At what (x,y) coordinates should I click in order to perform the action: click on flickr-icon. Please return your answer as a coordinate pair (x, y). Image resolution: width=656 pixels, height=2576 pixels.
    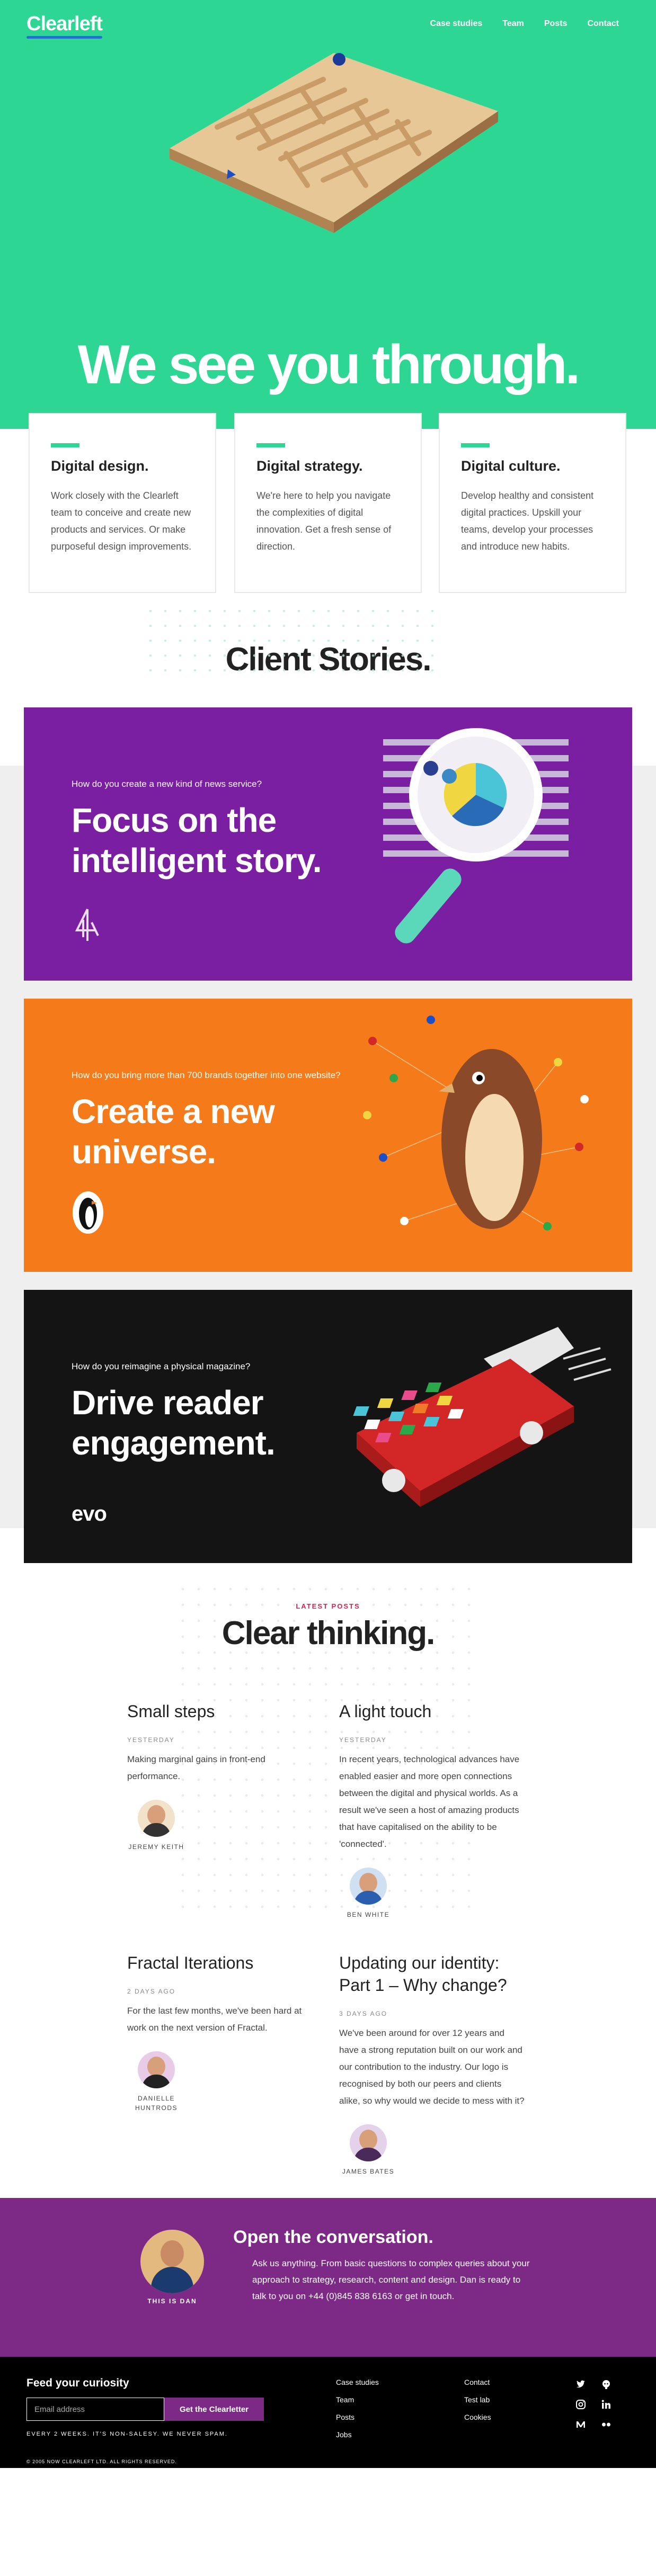
    Looking at the image, I should click on (606, 2424).